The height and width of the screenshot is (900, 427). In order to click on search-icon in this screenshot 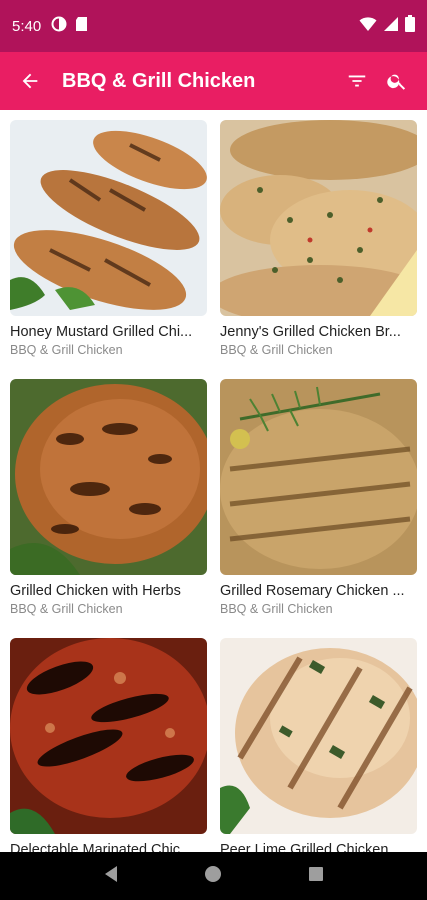, I will do `click(396, 82)`.